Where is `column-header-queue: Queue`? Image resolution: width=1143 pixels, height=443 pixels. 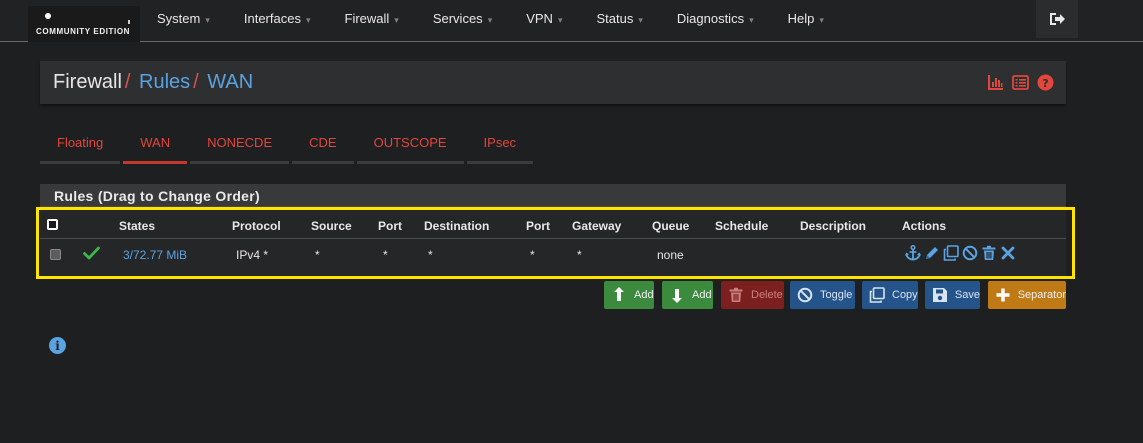
column-header-queue: Queue is located at coordinates (670, 226).